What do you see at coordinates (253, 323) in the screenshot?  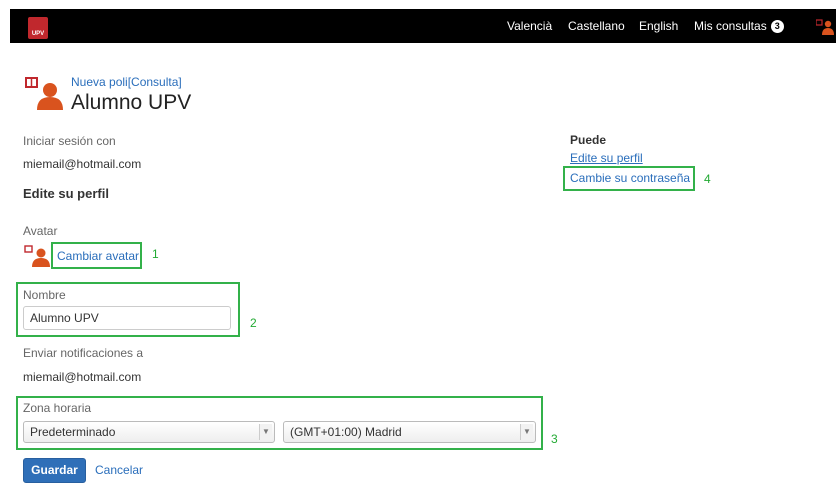 I see `annotation-2: 2` at bounding box center [253, 323].